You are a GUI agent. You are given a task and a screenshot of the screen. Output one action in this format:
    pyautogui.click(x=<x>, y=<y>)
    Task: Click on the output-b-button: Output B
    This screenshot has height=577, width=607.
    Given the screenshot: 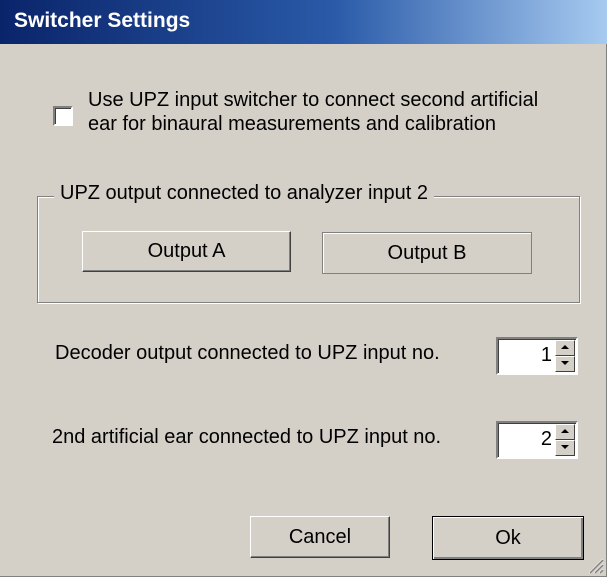 What is the action you would take?
    pyautogui.click(x=427, y=253)
    